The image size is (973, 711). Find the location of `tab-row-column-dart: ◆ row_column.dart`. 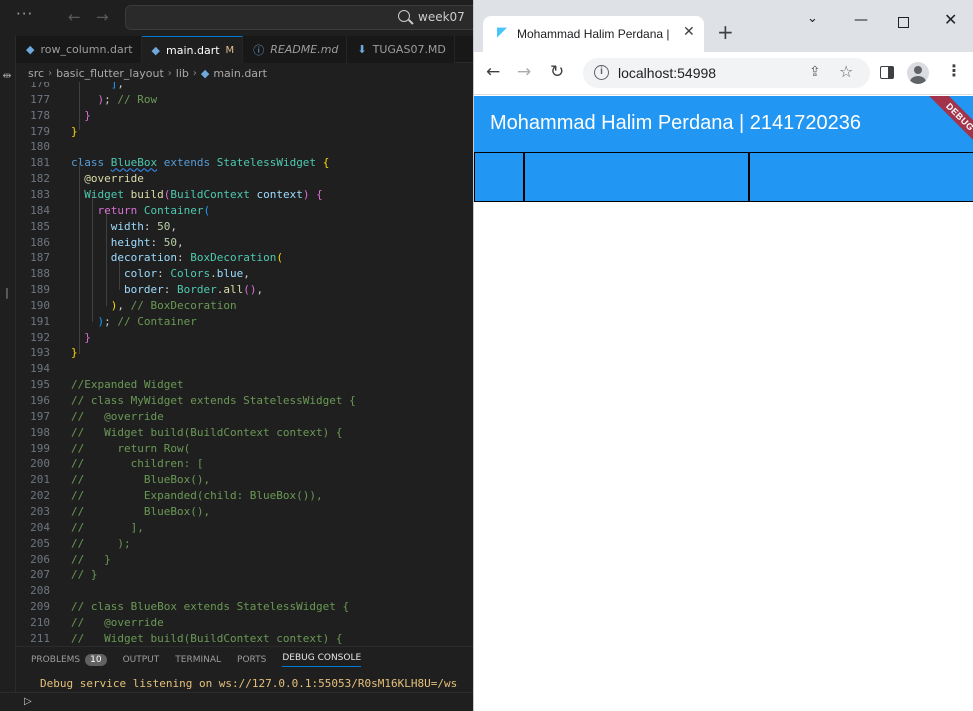

tab-row-column-dart: ◆ row_column.dart is located at coordinates (79, 49).